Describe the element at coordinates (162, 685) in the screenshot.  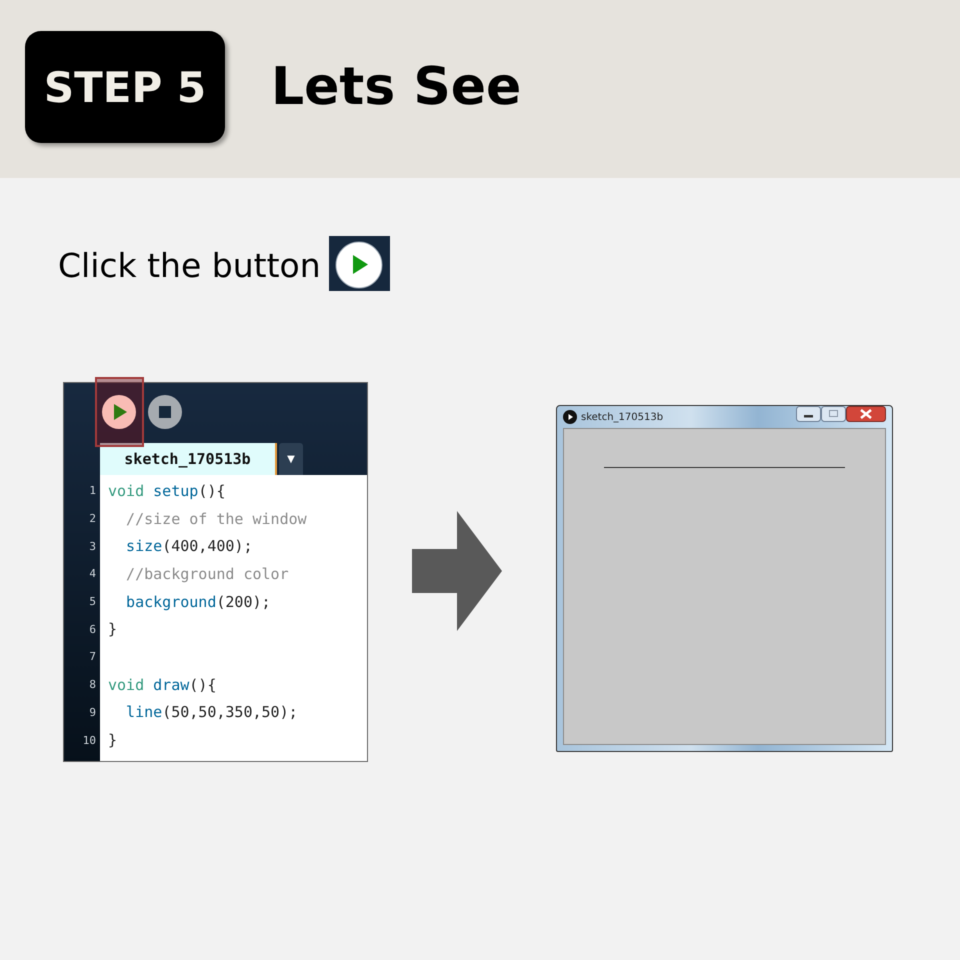
I see `code-line: void draw(){` at that location.